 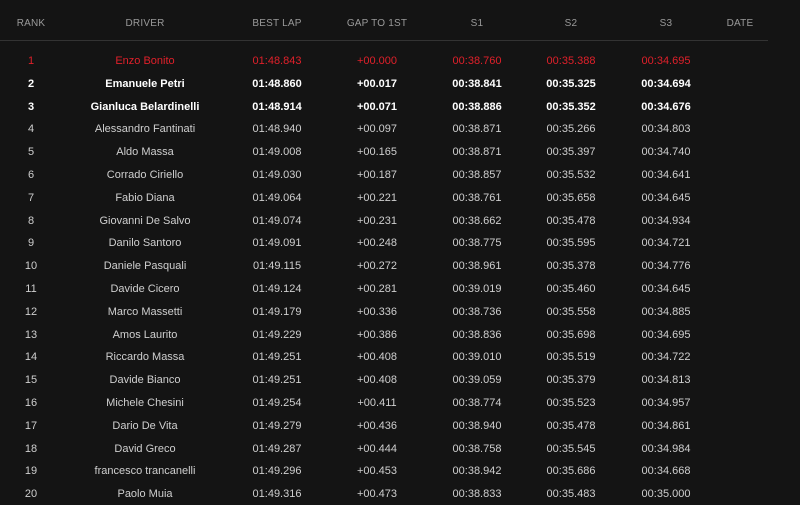 I want to click on s3-cell: 00:34.803, so click(x=666, y=129).